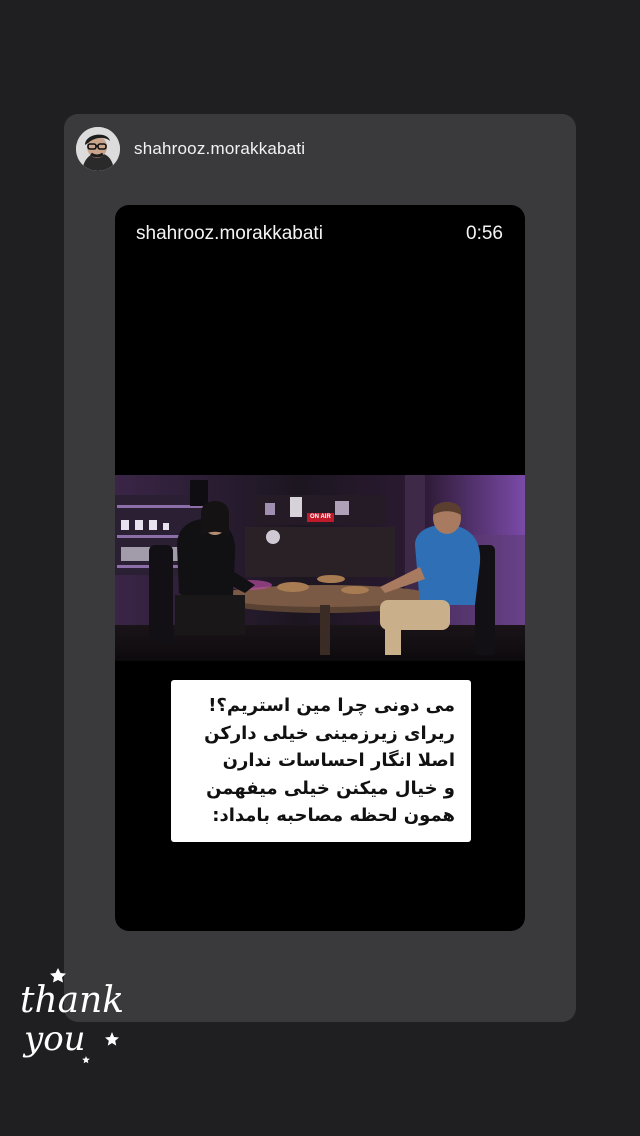  I want to click on reel-username: shahrooz.morakkabati, so click(229, 233).